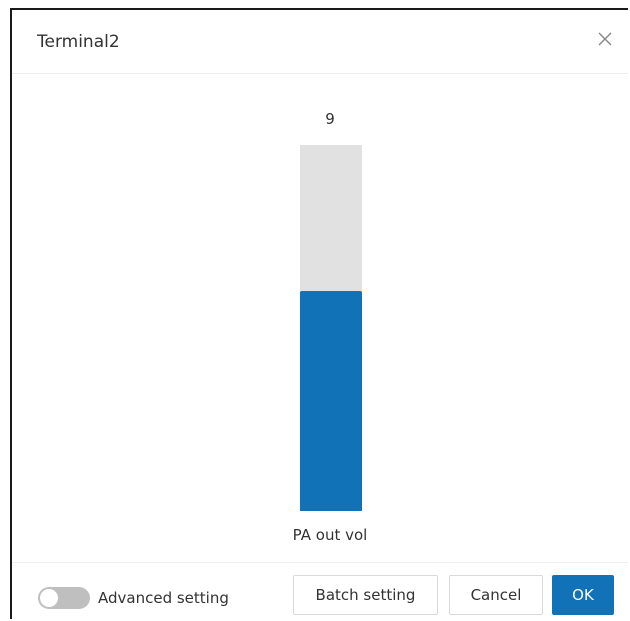  Describe the element at coordinates (330, 535) in the screenshot. I see `volume-slider-label: PA out vol` at that location.